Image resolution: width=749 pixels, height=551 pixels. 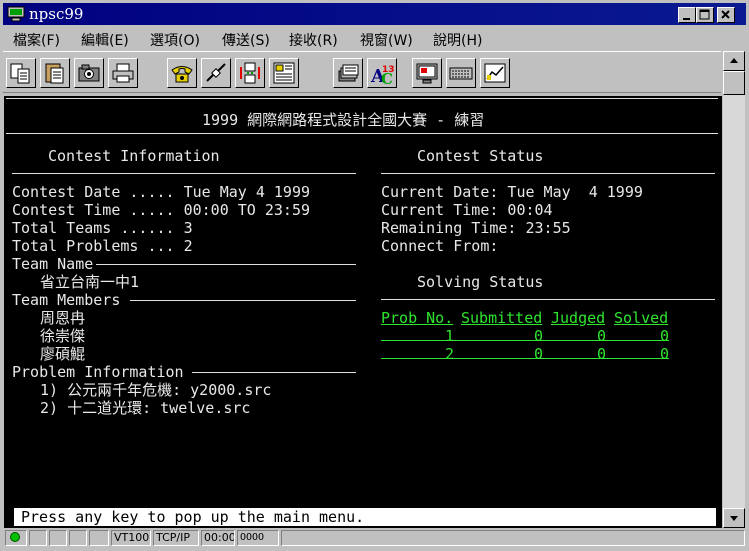 I want to click on transfer-icon, so click(x=250, y=73).